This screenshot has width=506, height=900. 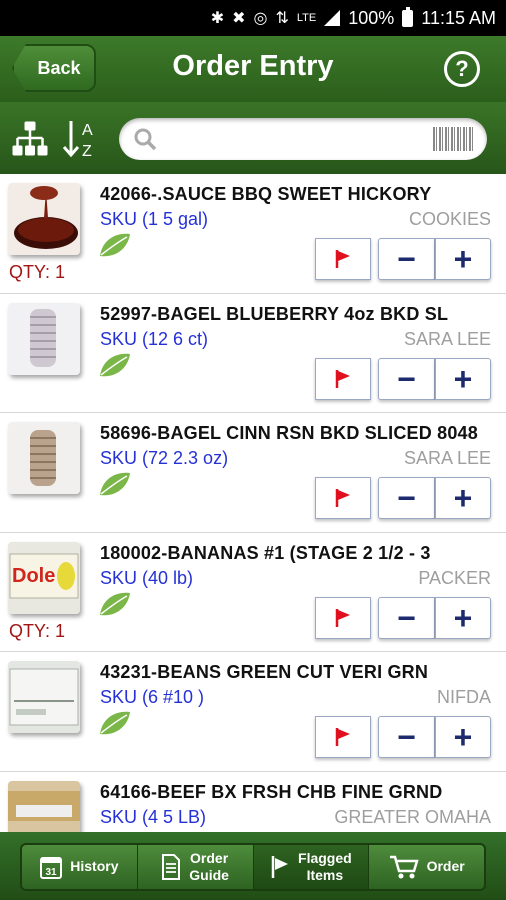 I want to click on help-button: ?, so click(x=462, y=69).